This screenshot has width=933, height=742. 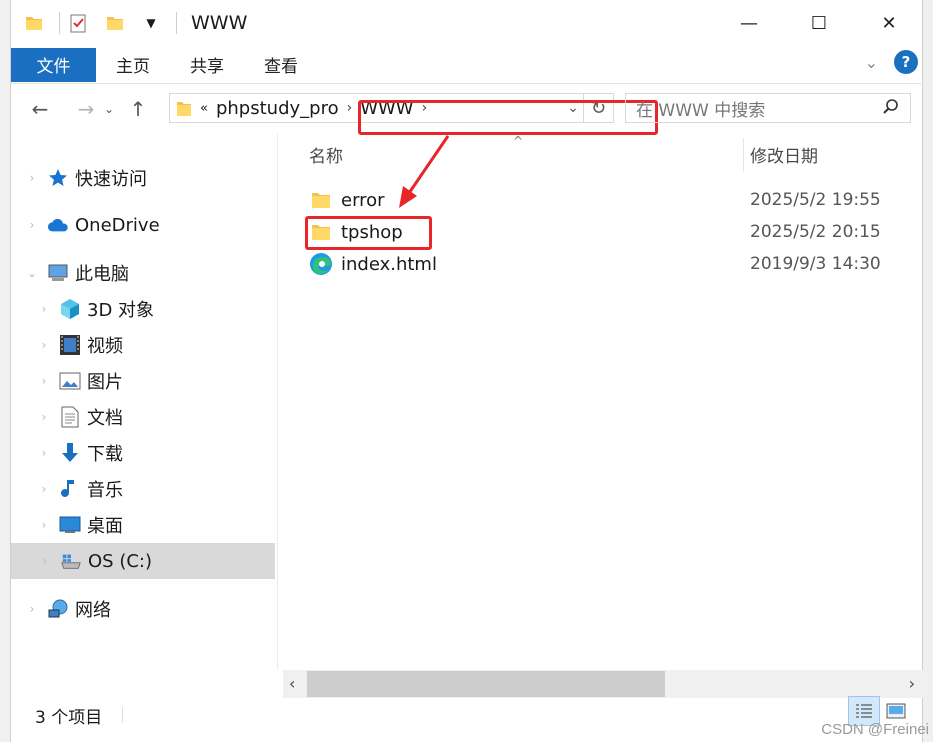 I want to click on sidebar-label: 网络, so click(x=93, y=610).